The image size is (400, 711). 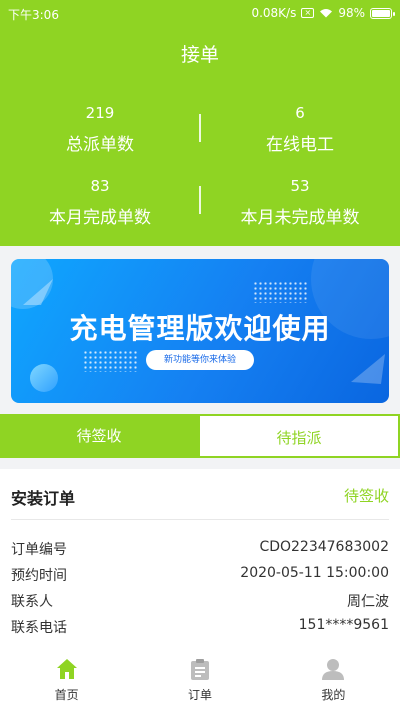 I want to click on stat-value: 6, so click(x=300, y=113).